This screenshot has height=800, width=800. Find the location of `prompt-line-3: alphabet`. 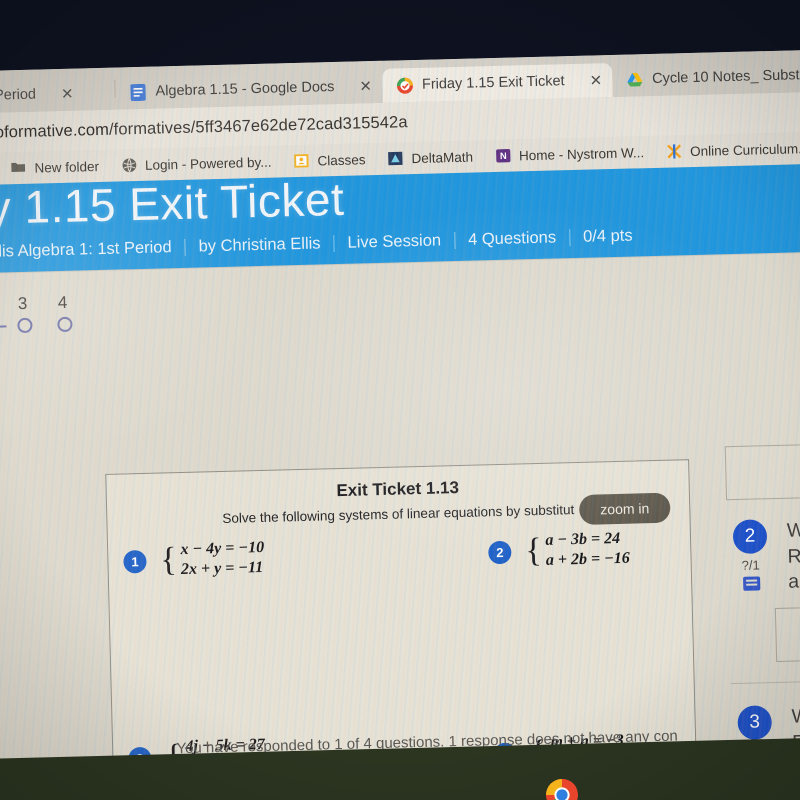

prompt-line-3: alphabet is located at coordinates (793, 581).